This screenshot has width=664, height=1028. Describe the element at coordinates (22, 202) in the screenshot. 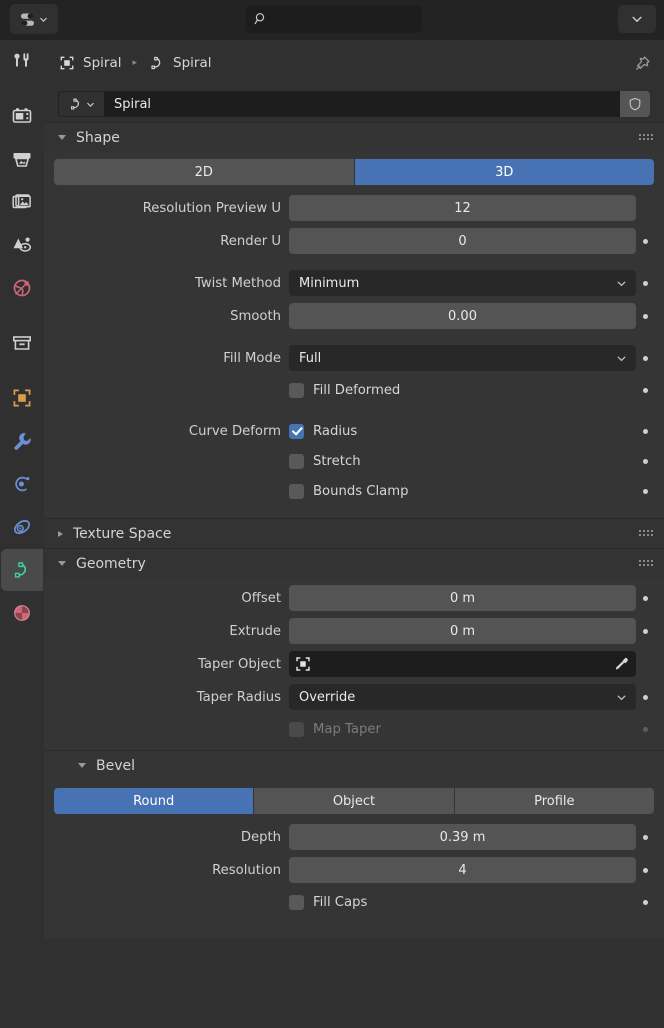

I see `sidebar-item-view-layer` at that location.